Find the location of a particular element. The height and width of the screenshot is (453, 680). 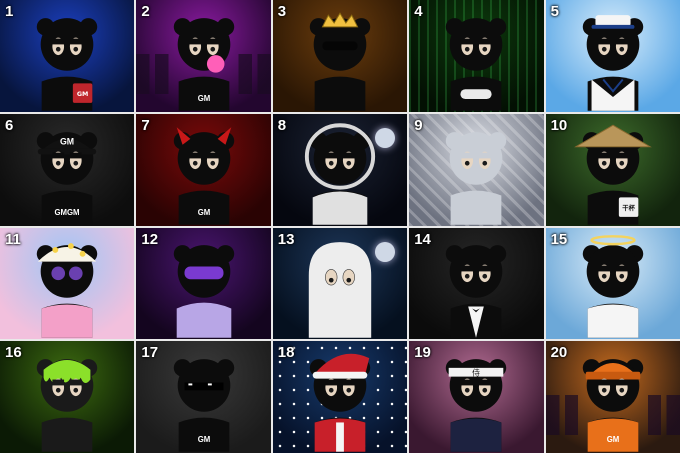

svg-text: GMGM is located at coordinates (67, 211).